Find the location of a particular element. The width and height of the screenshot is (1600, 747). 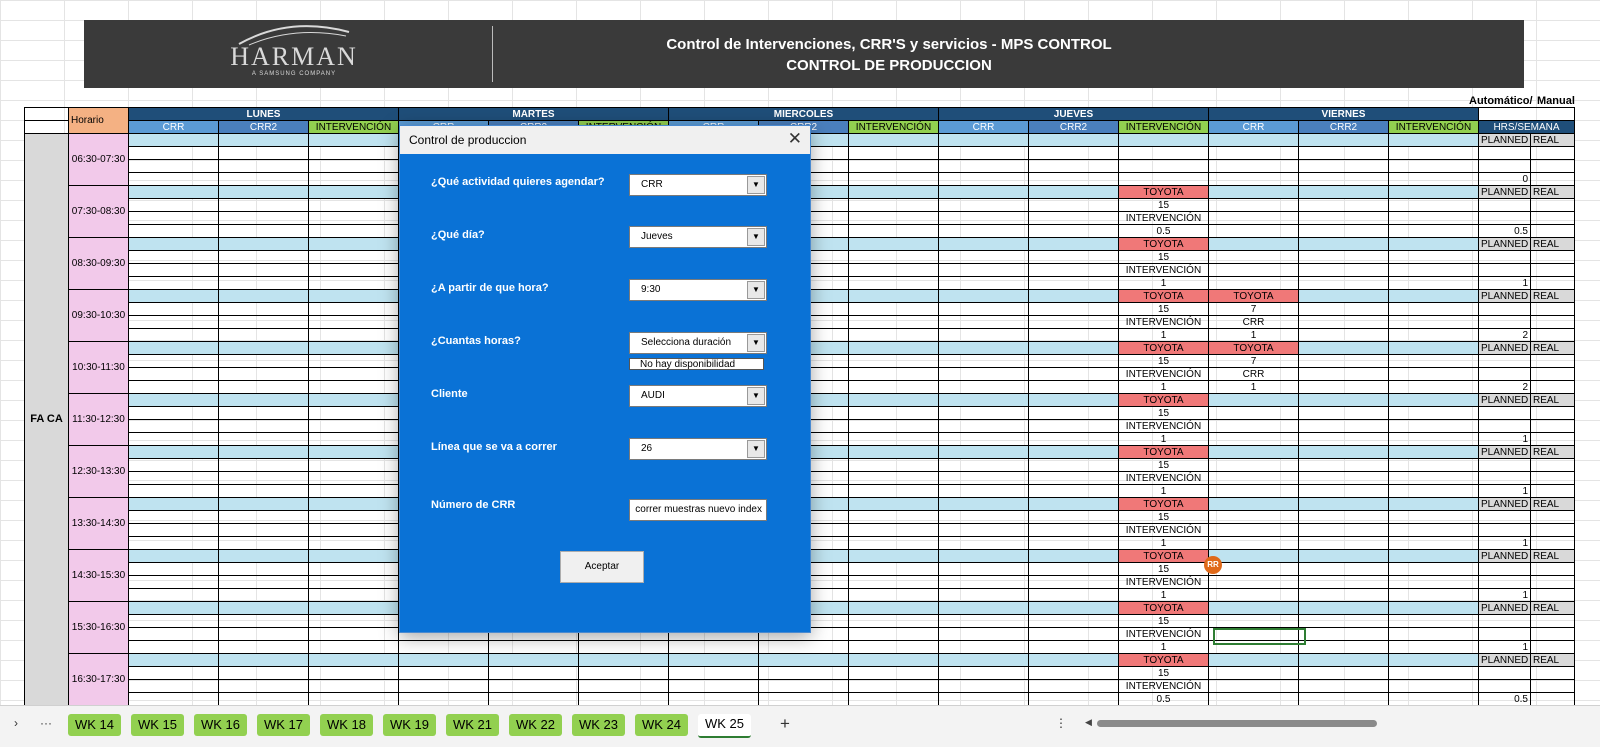

chevron-down-icon: ▼ is located at coordinates (756, 449).